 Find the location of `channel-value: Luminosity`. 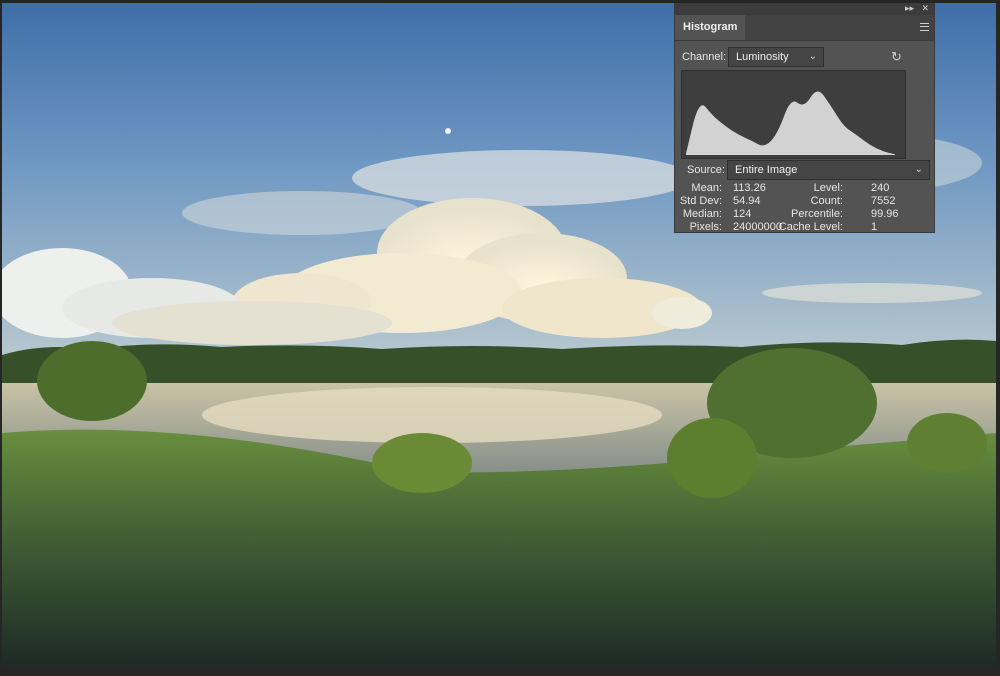

channel-value: Luminosity is located at coordinates (762, 57).